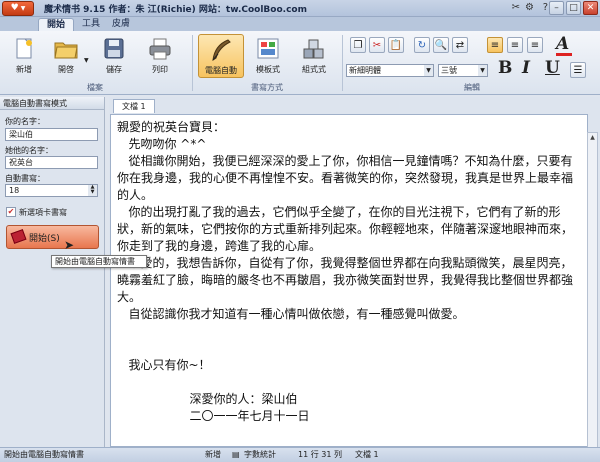 The image size is (600, 462). Describe the element at coordinates (92, 190) in the screenshot. I see `stepper-arrows-icon: ▲ ▼` at that location.